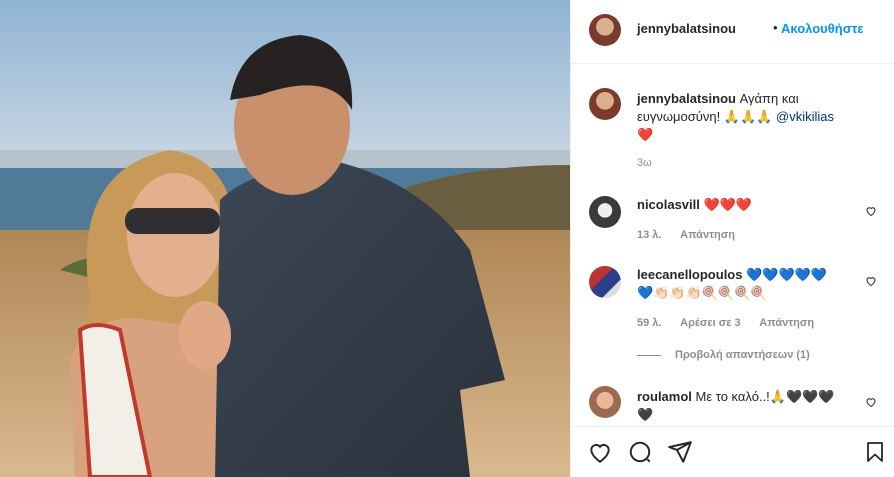  I want to click on comment-time: 13 λ., so click(649, 235).